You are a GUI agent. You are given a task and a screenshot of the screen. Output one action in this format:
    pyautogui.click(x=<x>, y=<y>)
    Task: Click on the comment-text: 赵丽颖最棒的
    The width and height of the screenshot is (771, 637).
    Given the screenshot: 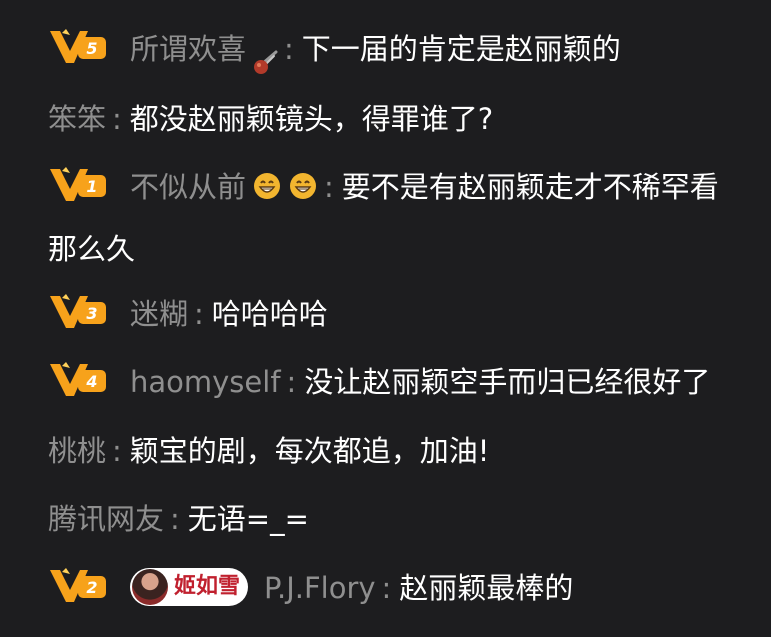 What is the action you would take?
    pyautogui.click(x=486, y=588)
    